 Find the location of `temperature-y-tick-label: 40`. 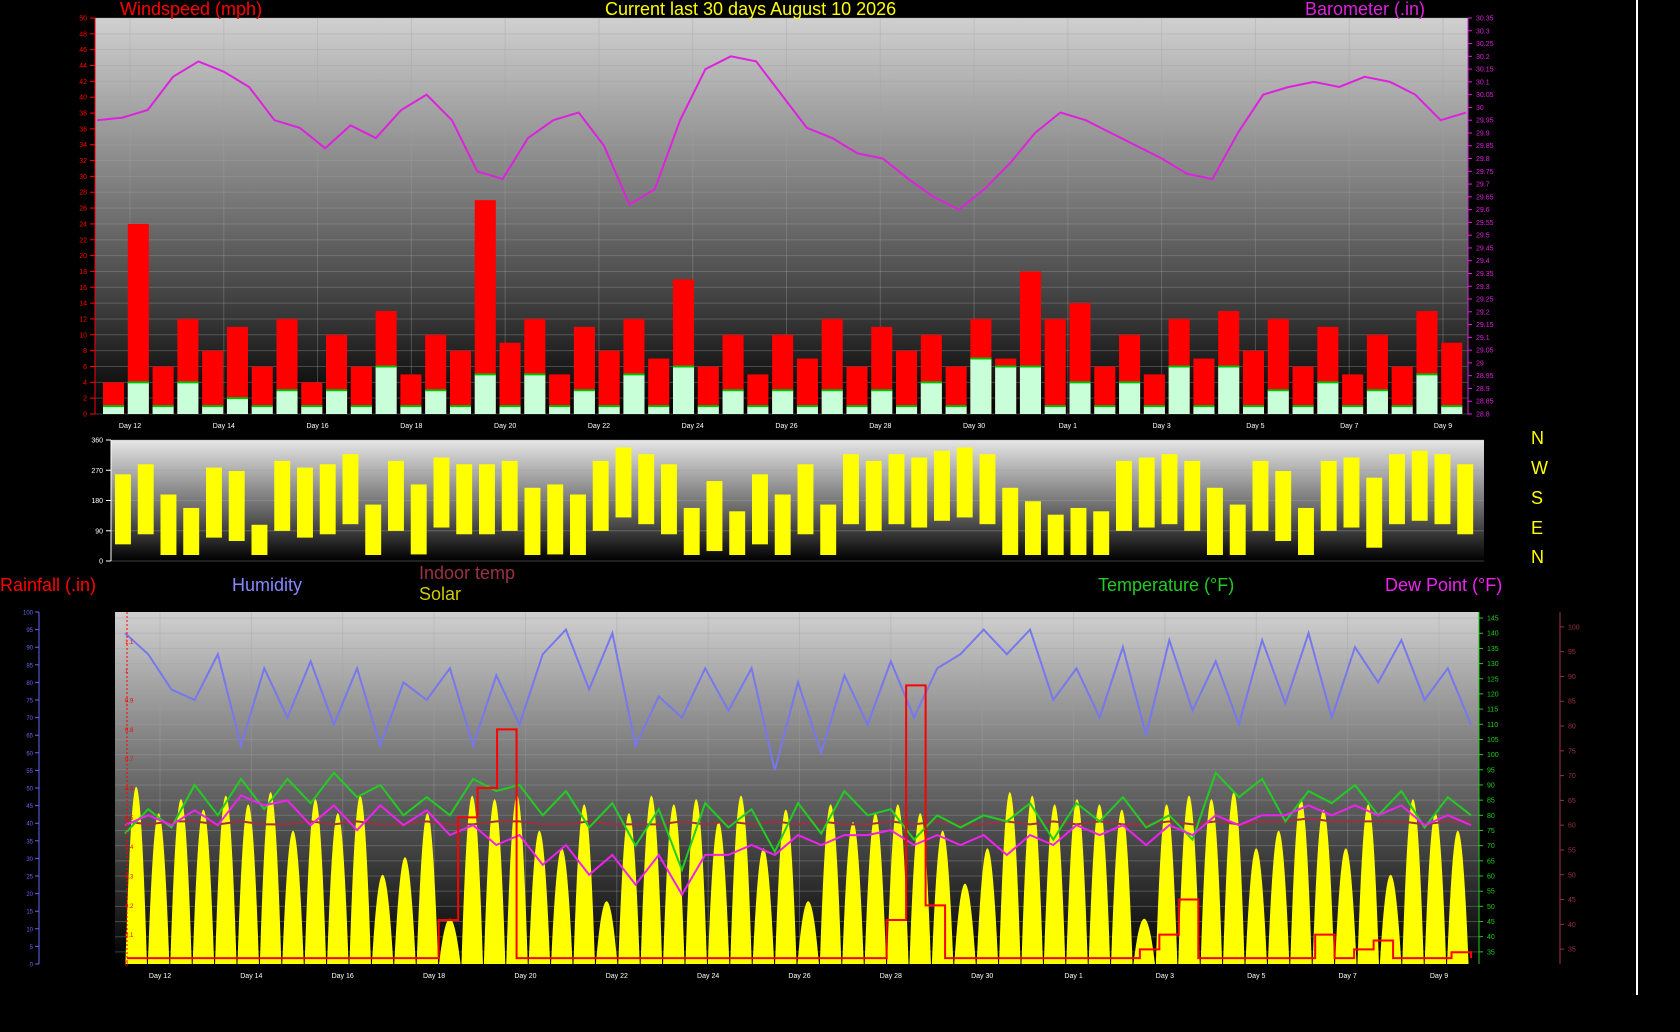

temperature-y-tick-label: 40 is located at coordinates (1491, 937).